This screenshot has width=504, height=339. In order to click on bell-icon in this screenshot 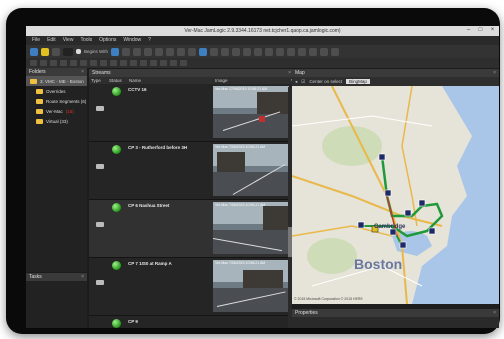, I will do `click(183, 63)`.